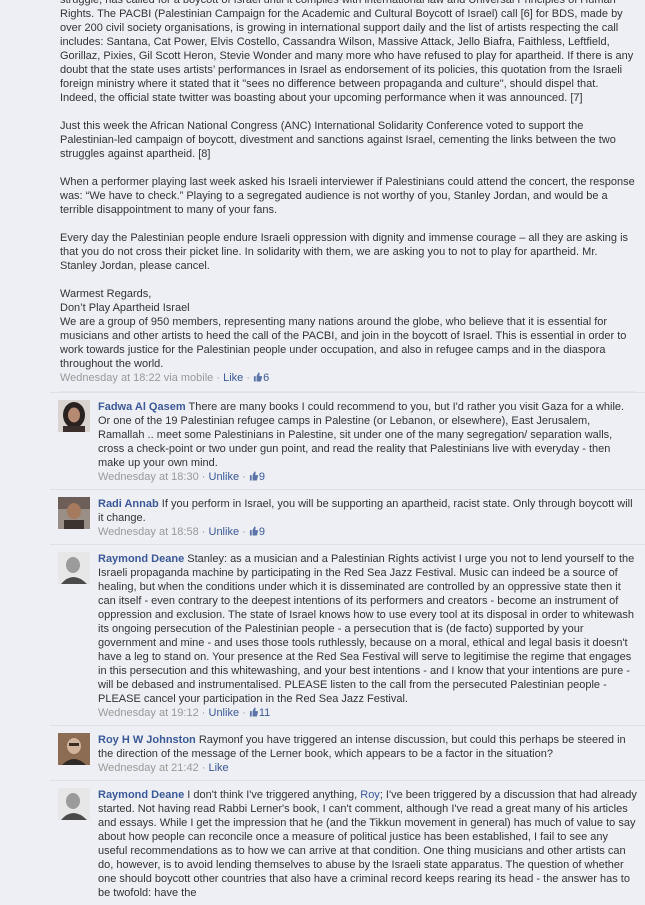  What do you see at coordinates (137, 378) in the screenshot?
I see `post-timestamp: Wednesday at 18:22 via mobile` at bounding box center [137, 378].